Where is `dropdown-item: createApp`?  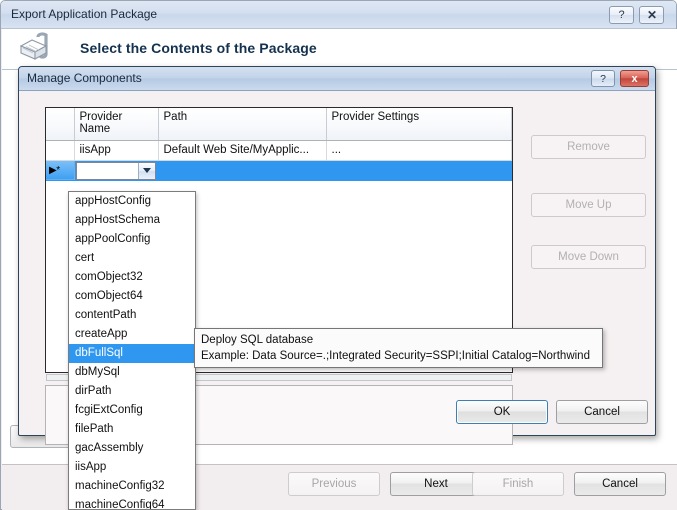
dropdown-item: createApp is located at coordinates (132, 334).